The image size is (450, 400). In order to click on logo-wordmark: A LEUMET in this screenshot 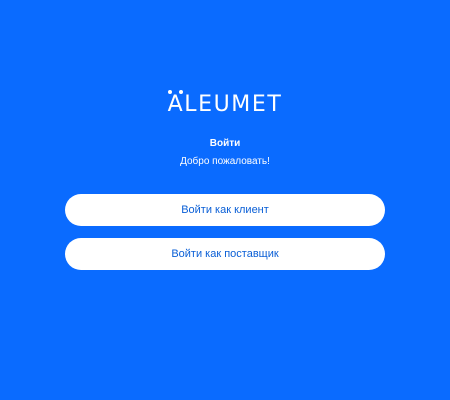, I will do `click(225, 103)`.